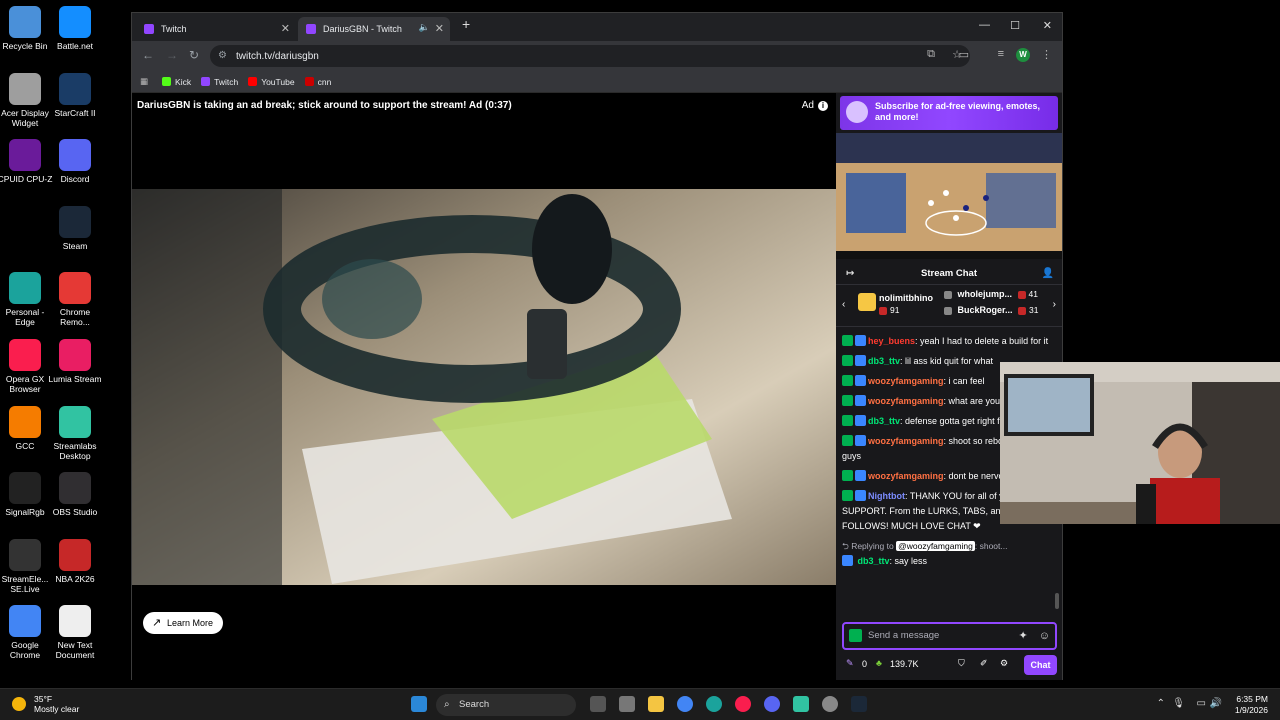  Describe the element at coordinates (1054, 304) in the screenshot. I see `leaderboard-next-icon: ›` at that location.